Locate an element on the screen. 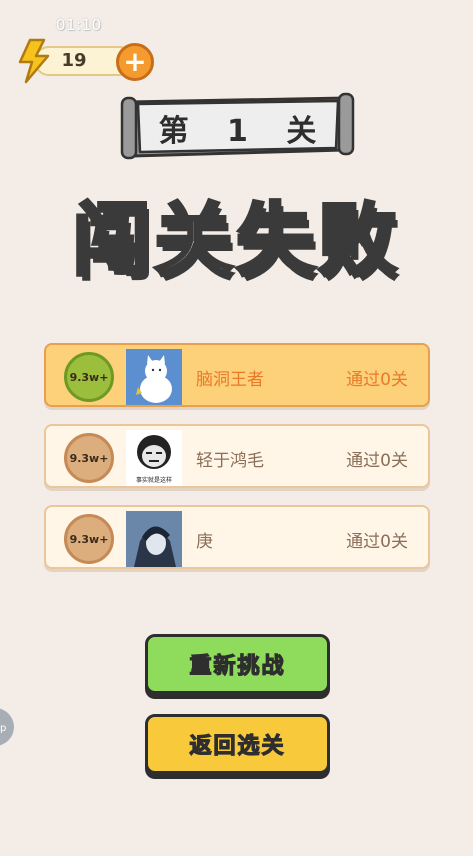 The image size is (473, 856). meme-caption: 事实就是这样 is located at coordinates (153, 480).